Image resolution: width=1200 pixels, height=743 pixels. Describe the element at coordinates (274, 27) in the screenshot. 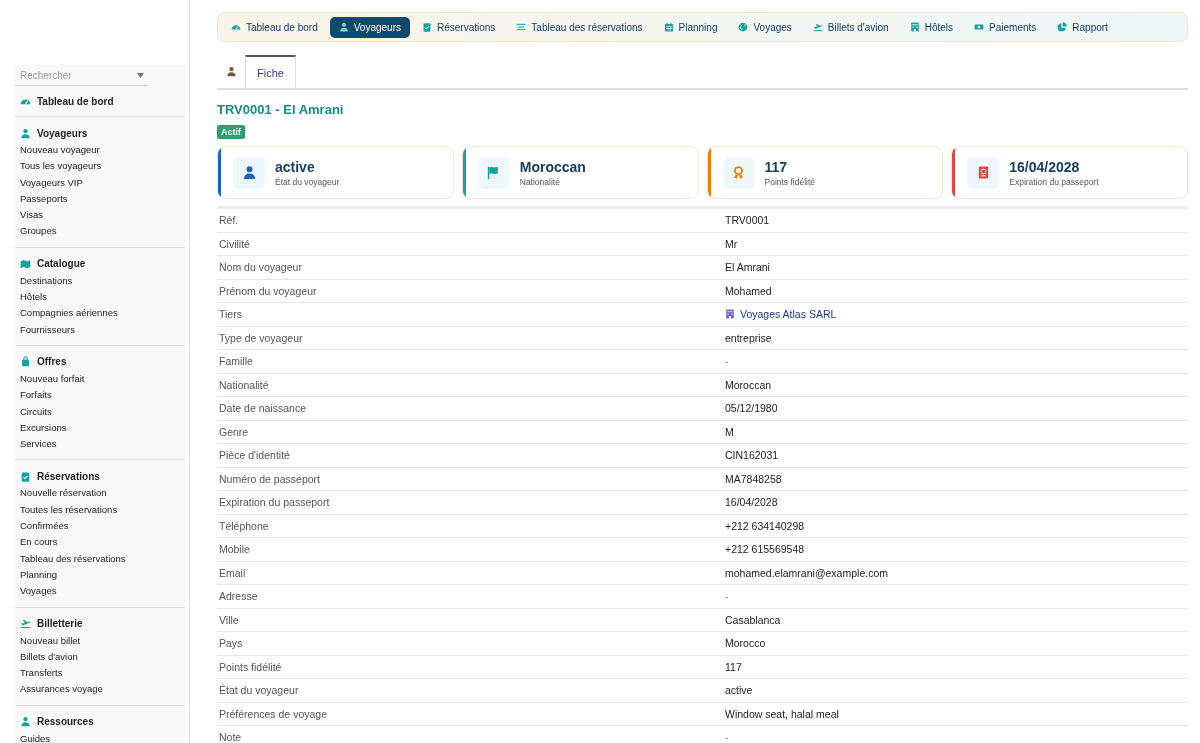

I see `nav-tab: Tableau de bord` at that location.